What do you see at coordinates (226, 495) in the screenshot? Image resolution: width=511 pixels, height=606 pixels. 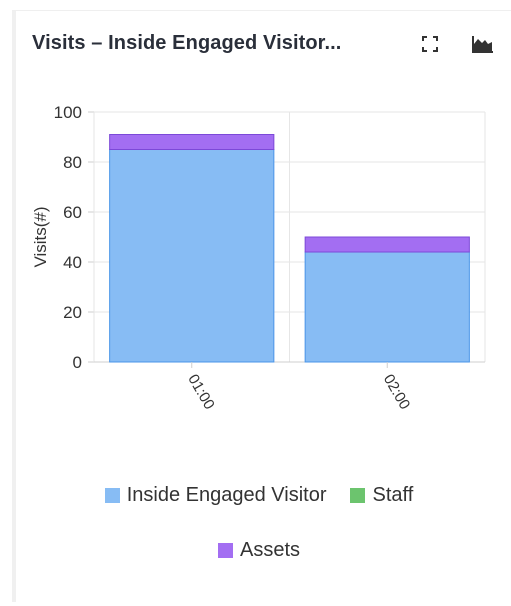 I see `legend-label-inside-engaged-visitor: Inside Engaged Visitor` at bounding box center [226, 495].